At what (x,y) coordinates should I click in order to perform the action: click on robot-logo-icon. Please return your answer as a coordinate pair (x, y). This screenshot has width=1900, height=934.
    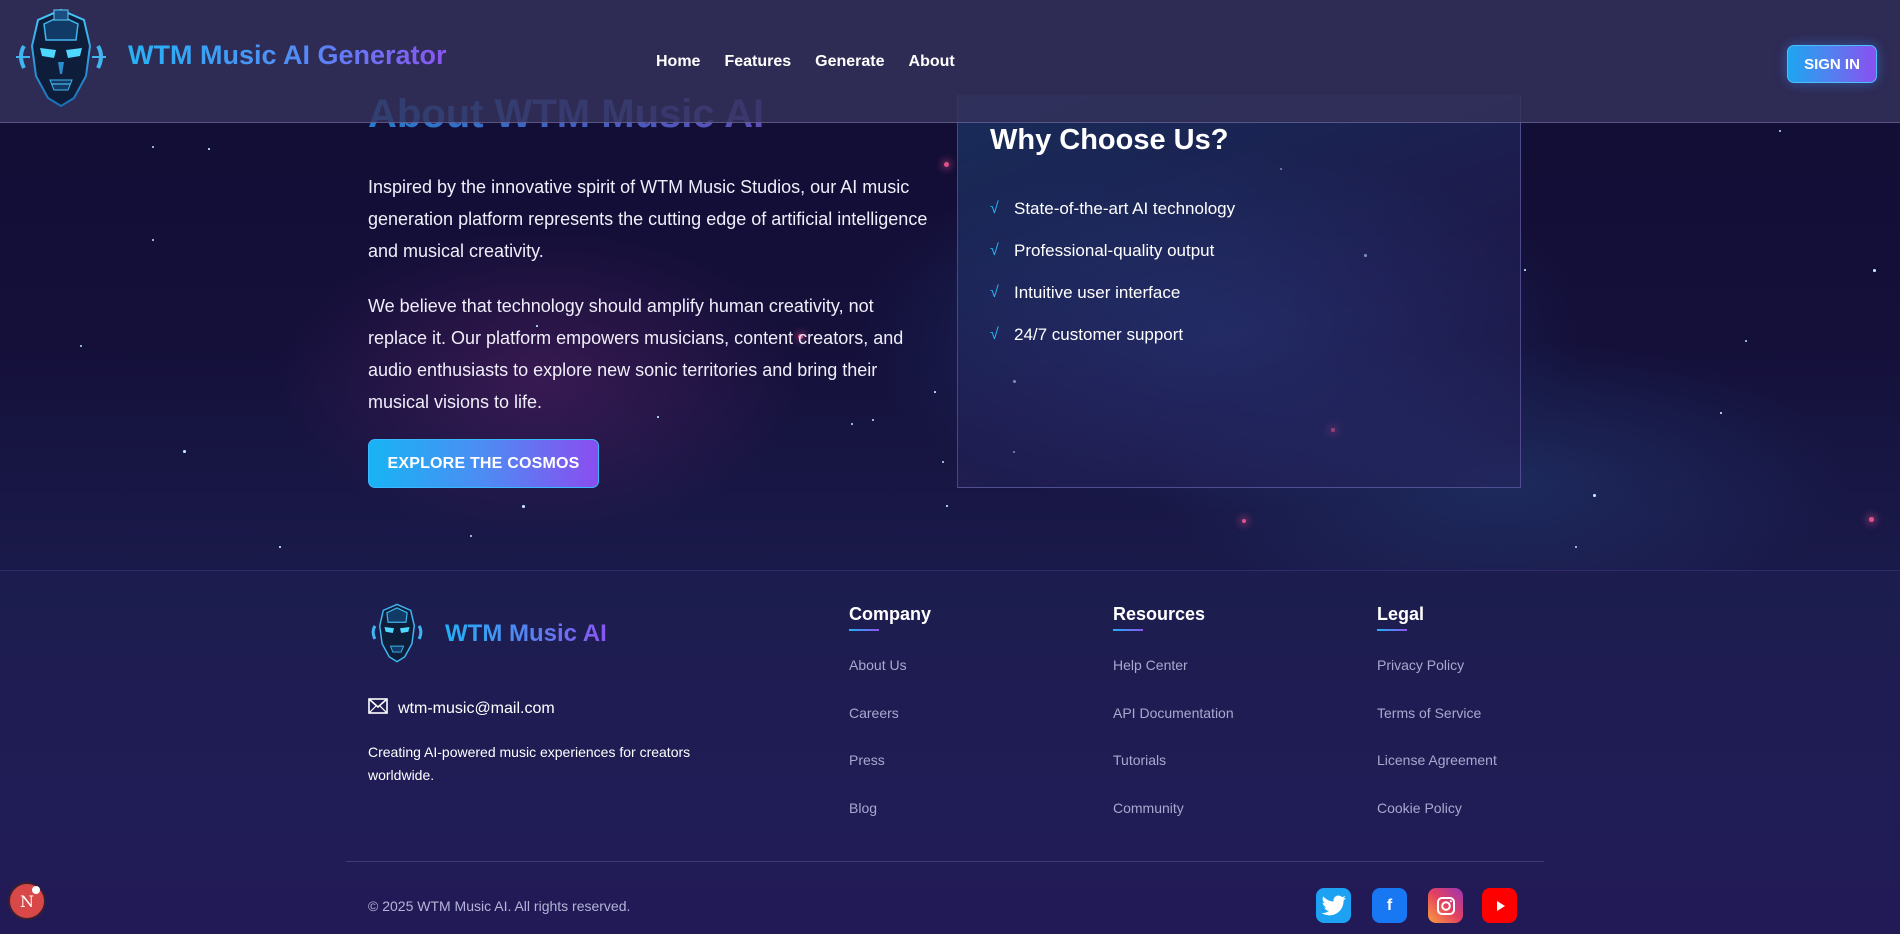
    Looking at the image, I should click on (61, 58).